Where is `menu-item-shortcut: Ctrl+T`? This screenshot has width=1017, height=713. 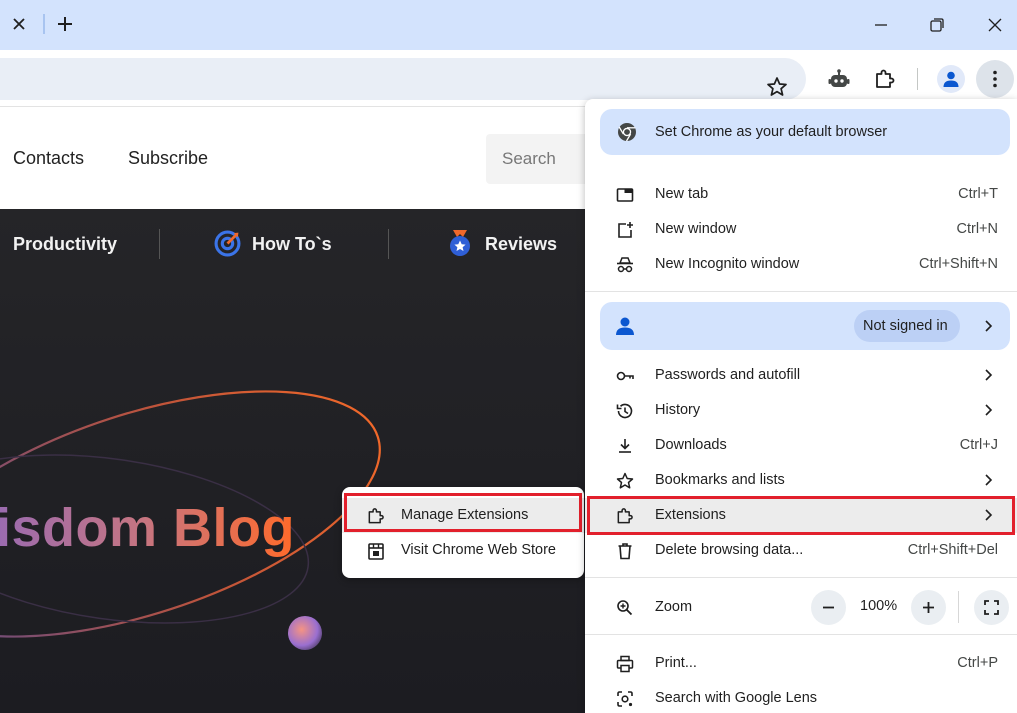 menu-item-shortcut: Ctrl+T is located at coordinates (978, 194).